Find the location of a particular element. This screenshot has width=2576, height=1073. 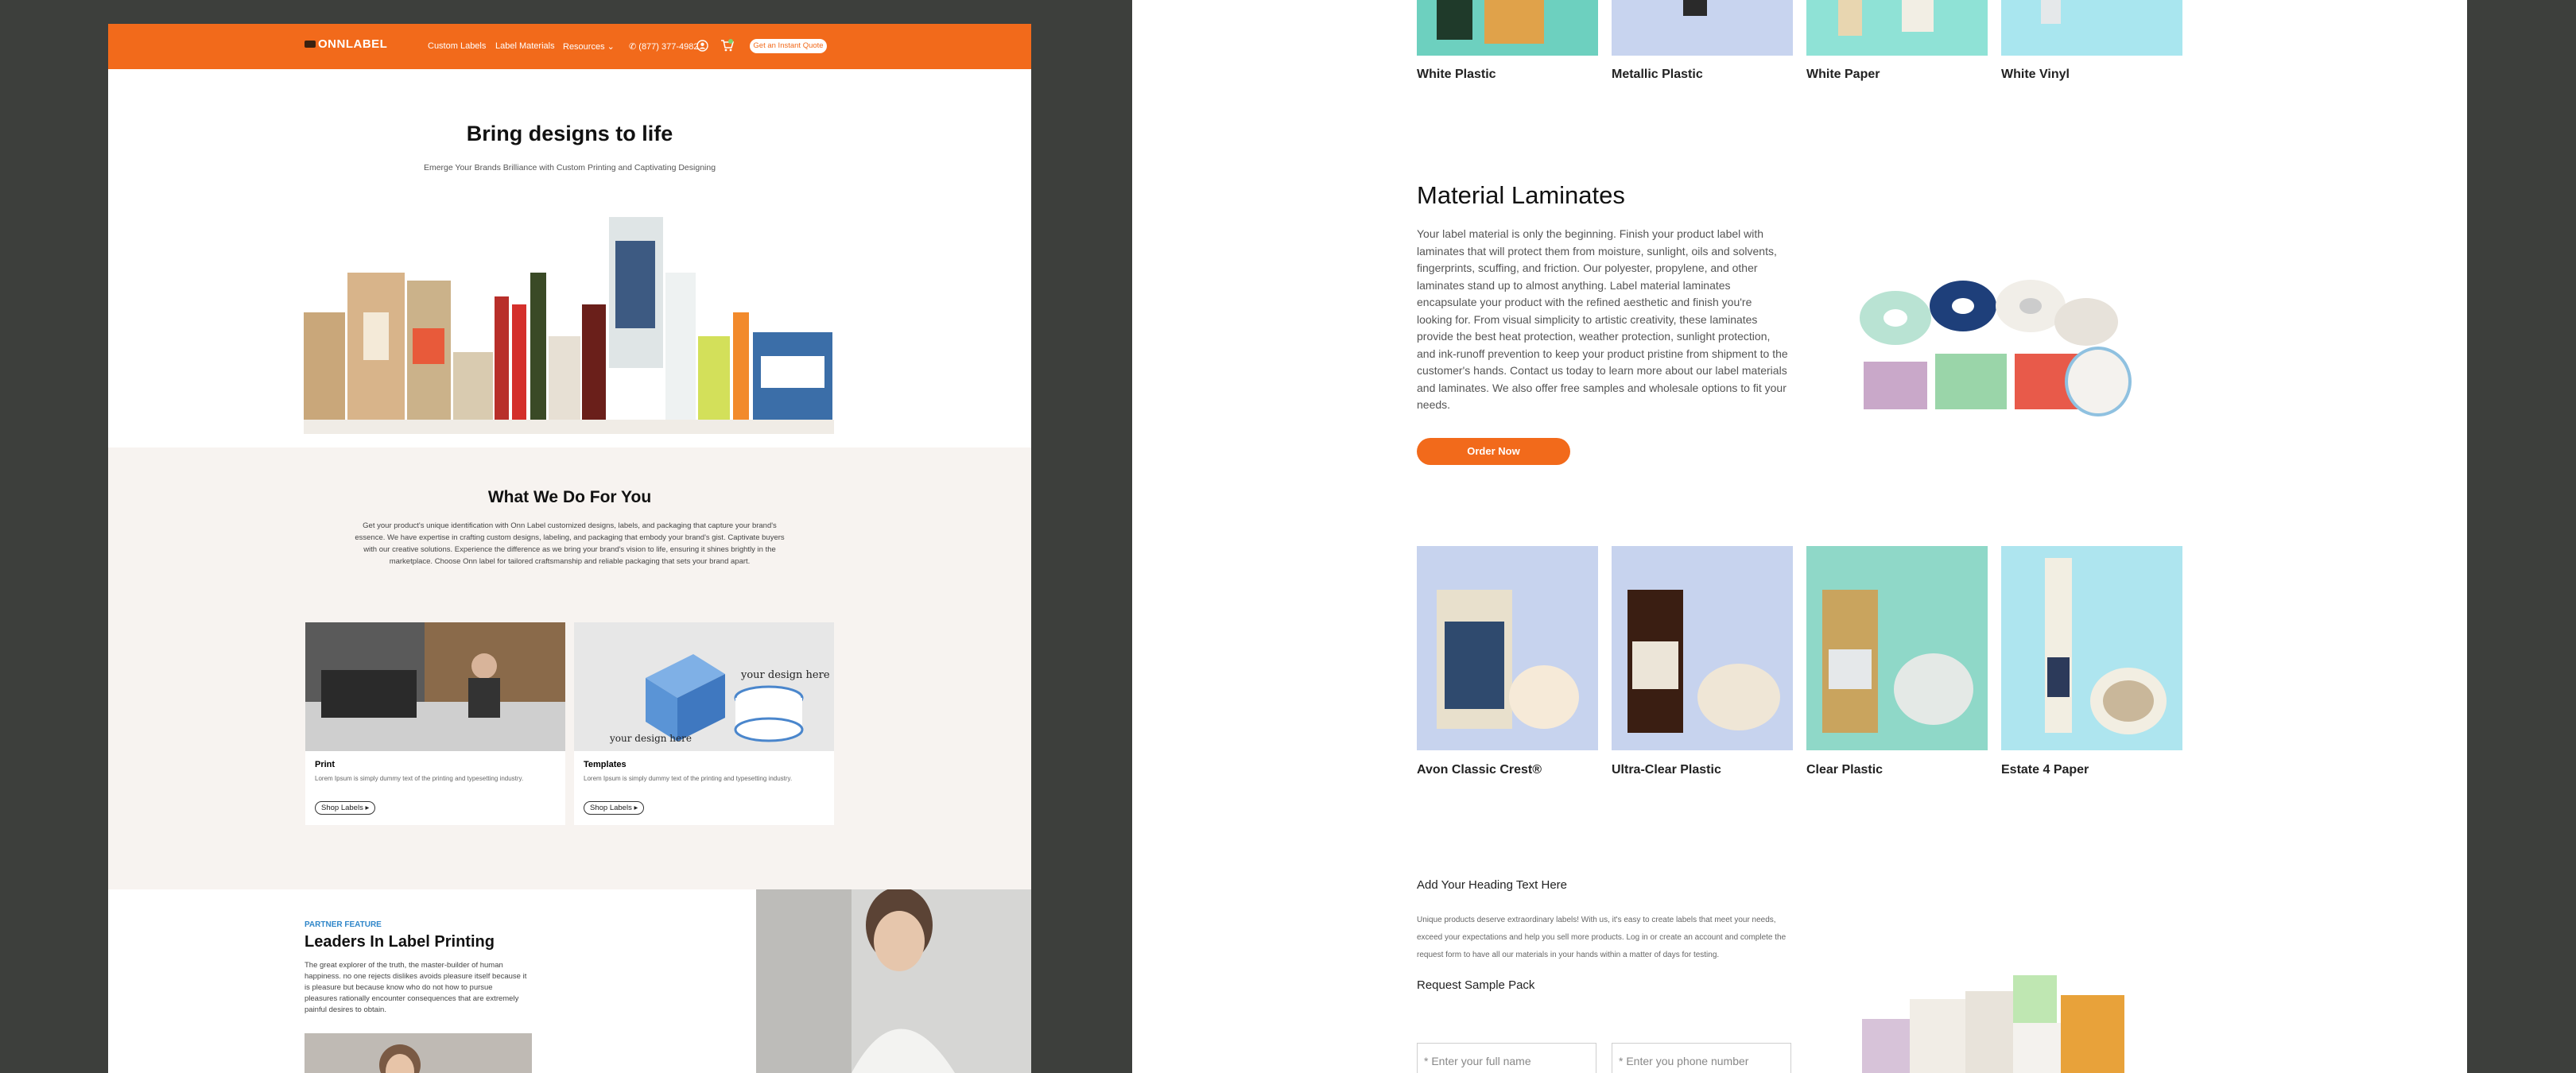

material-label-white-paper: White Paper is located at coordinates (1843, 75).